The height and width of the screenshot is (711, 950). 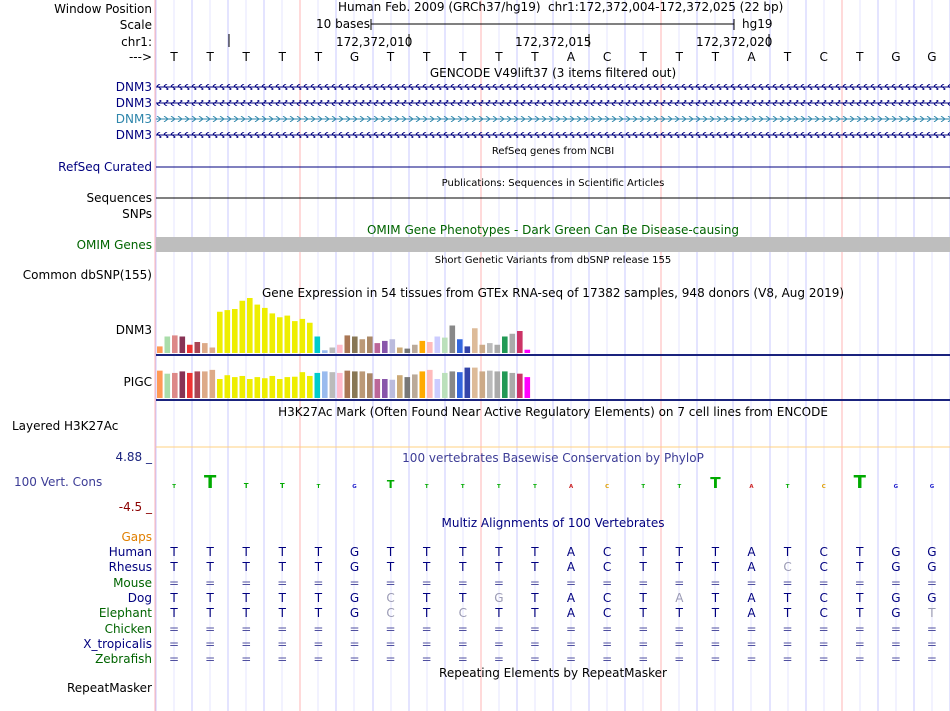 I want to click on cons-logo: TTTTTGTTTTTACTTTATCTGG, so click(x=553, y=484).